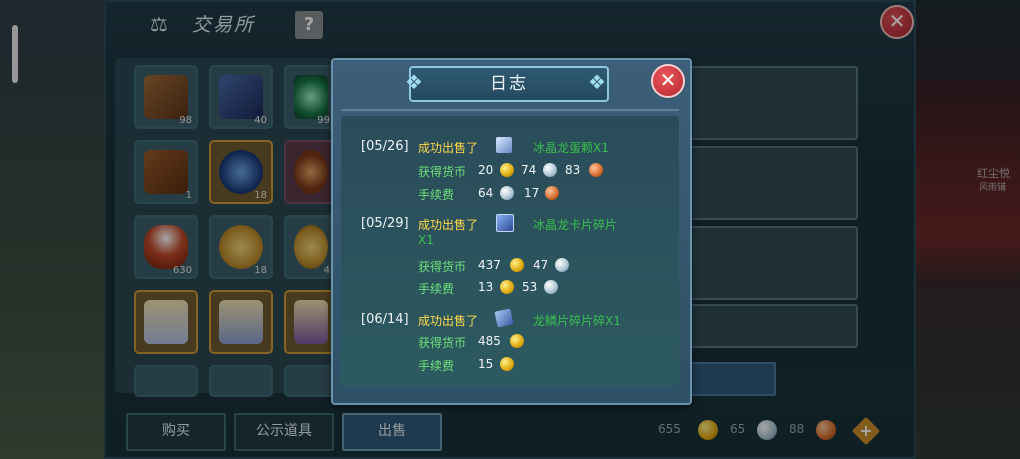 Image resolution: width=1020 pixels, height=459 pixels. I want to click on earned-gold: 485, so click(489, 341).